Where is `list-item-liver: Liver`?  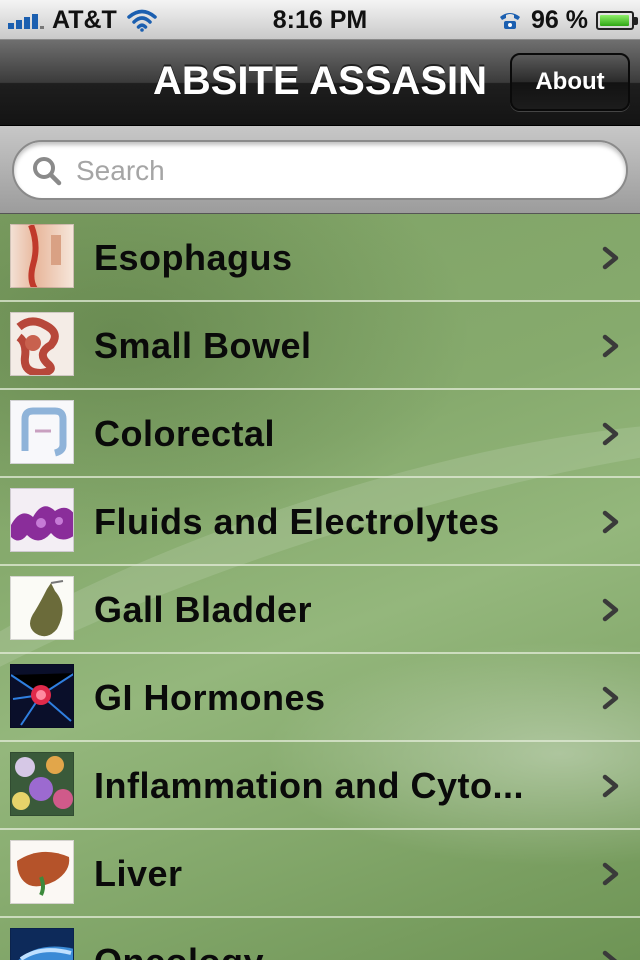
list-item-liver: Liver is located at coordinates (320, 874).